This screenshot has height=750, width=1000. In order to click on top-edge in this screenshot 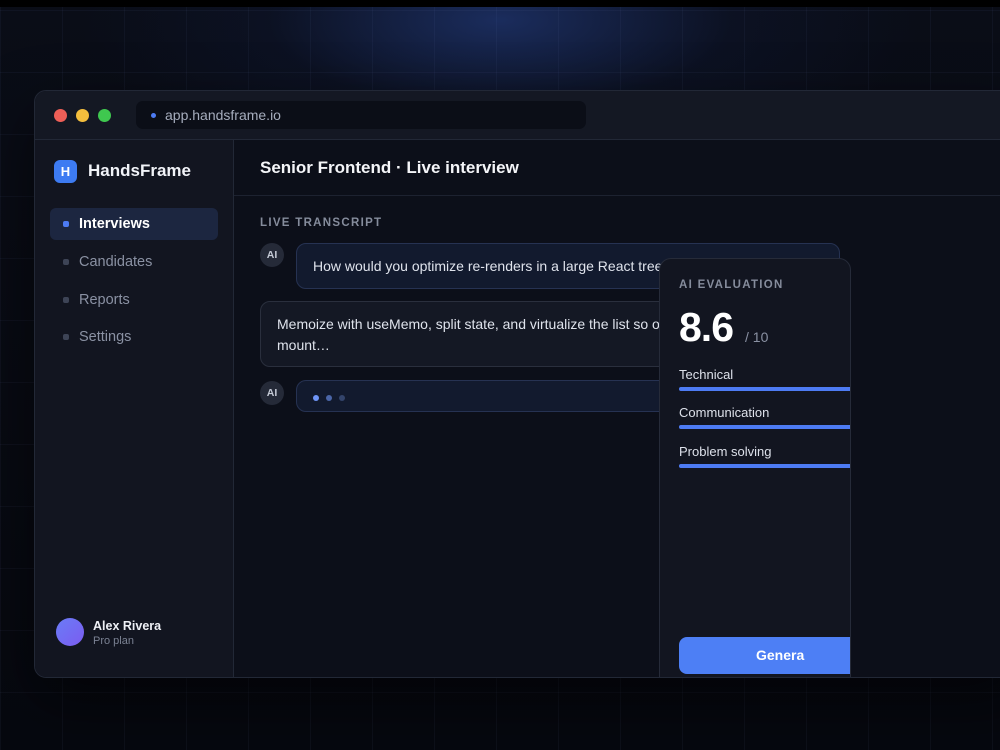, I will do `click(500, 3)`.